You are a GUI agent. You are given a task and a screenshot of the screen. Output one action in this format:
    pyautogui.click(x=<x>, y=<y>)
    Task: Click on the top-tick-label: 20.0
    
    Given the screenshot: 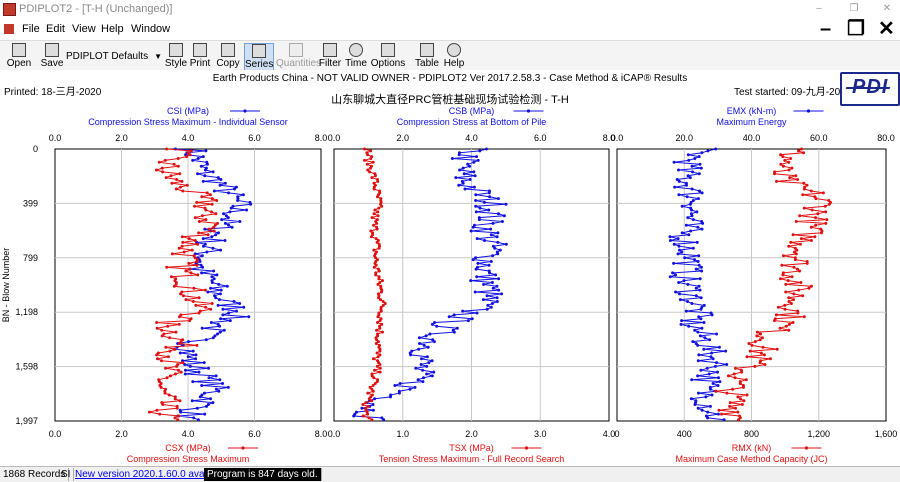 What is the action you would take?
    pyautogui.click(x=684, y=138)
    